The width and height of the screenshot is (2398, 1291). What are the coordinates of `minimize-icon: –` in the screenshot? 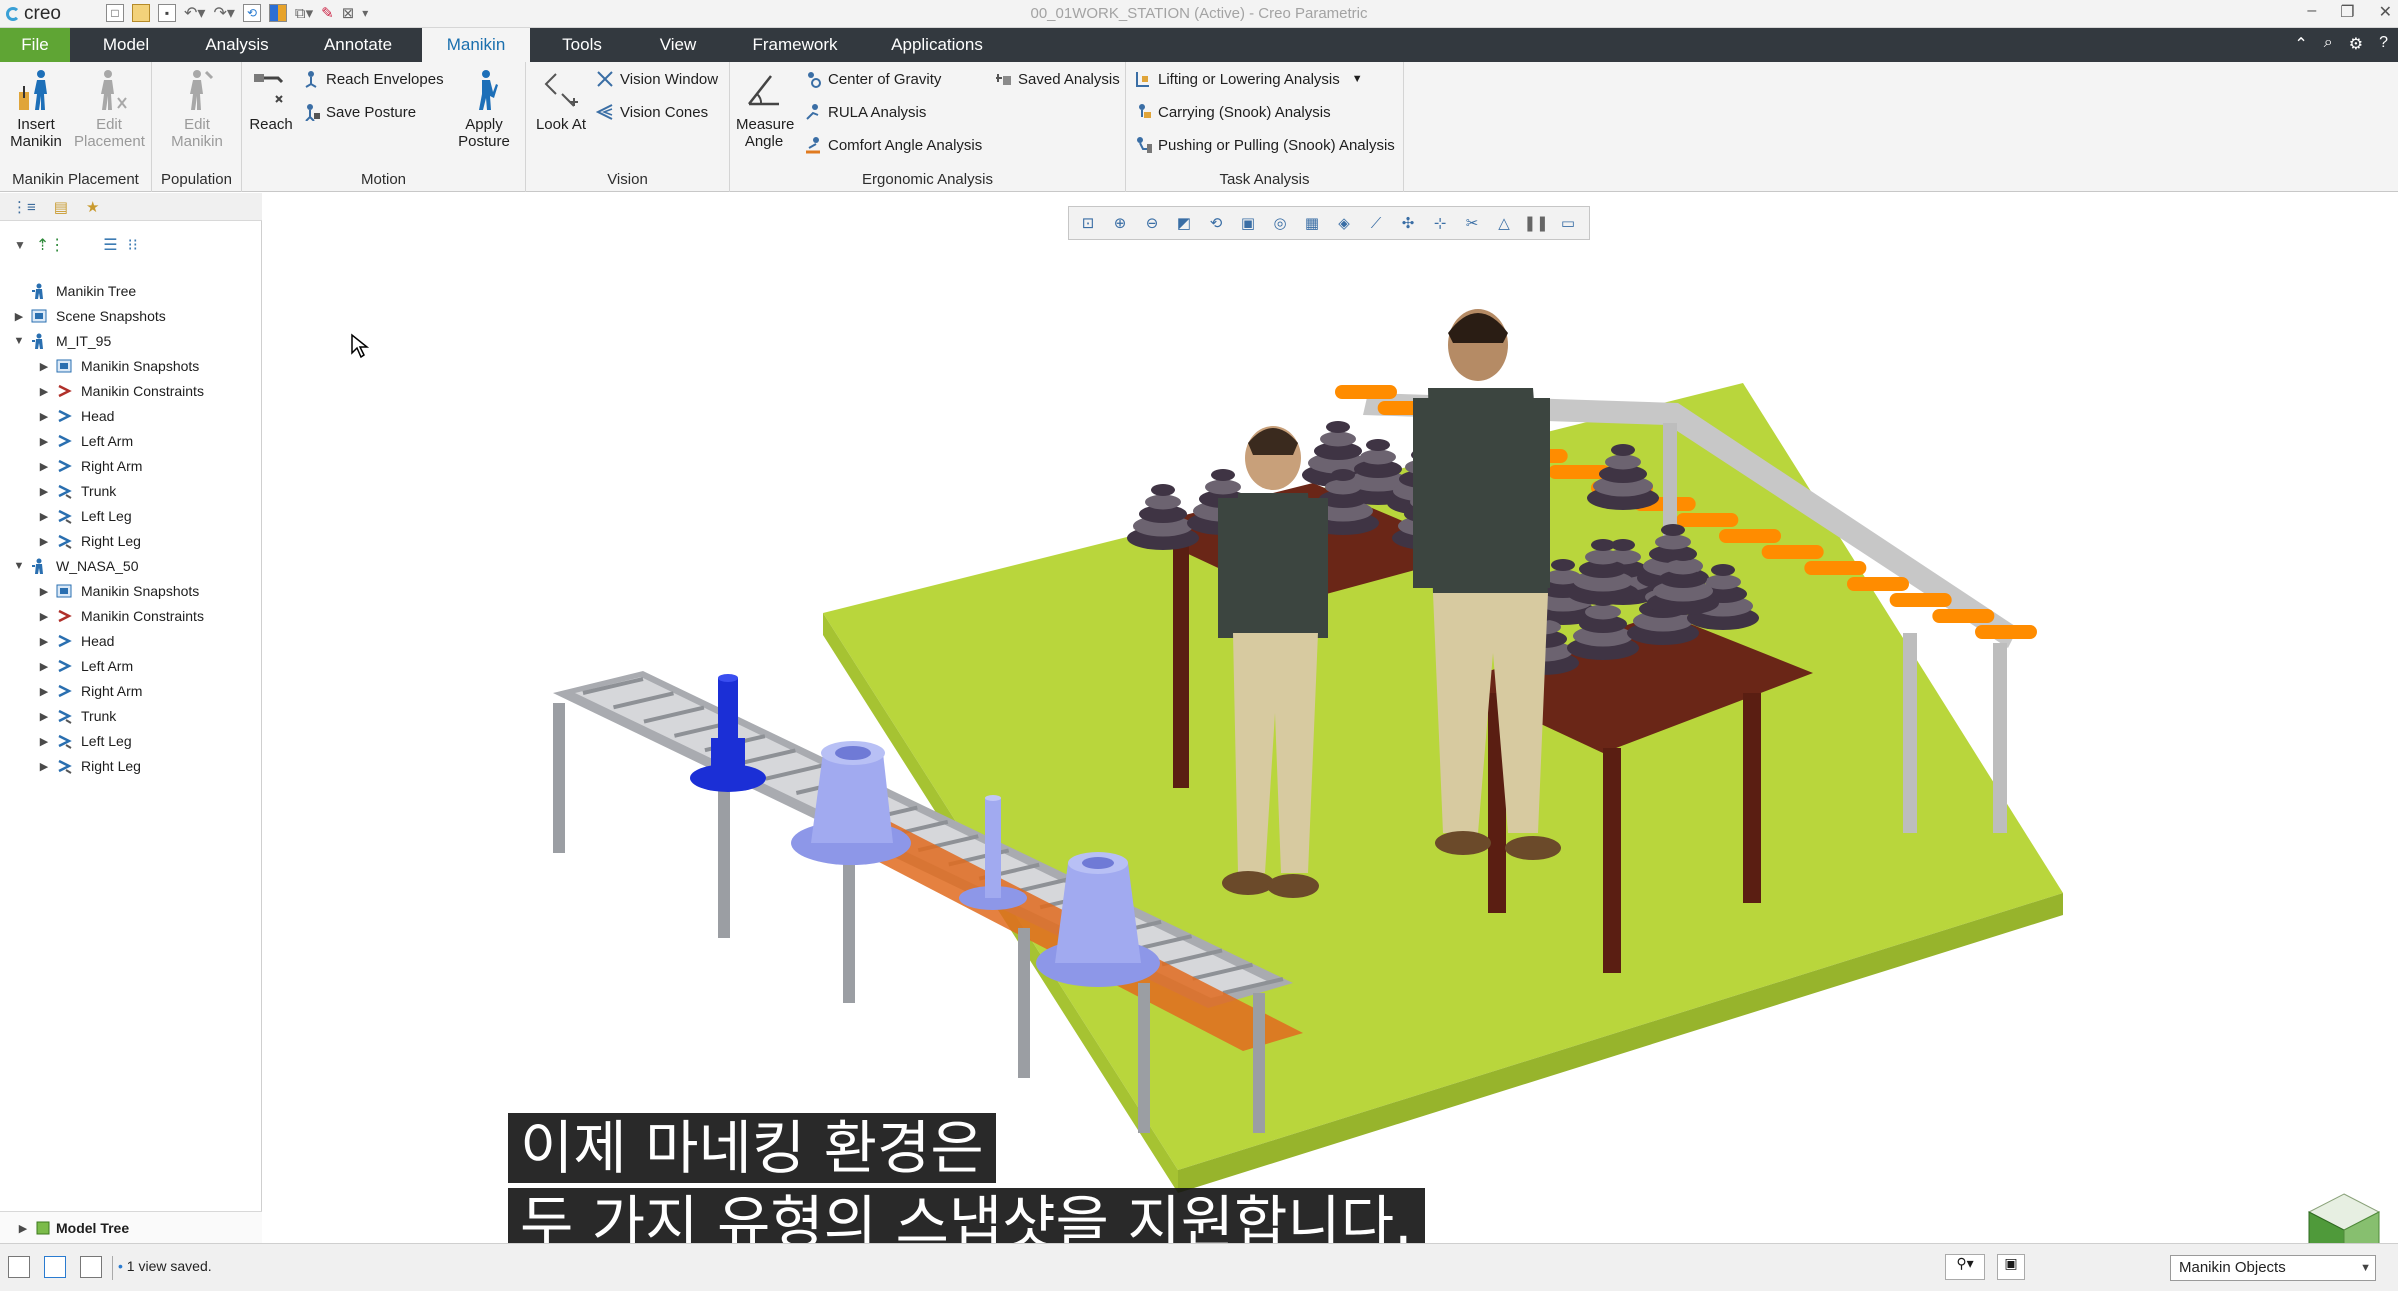 It's located at (2311, 12).